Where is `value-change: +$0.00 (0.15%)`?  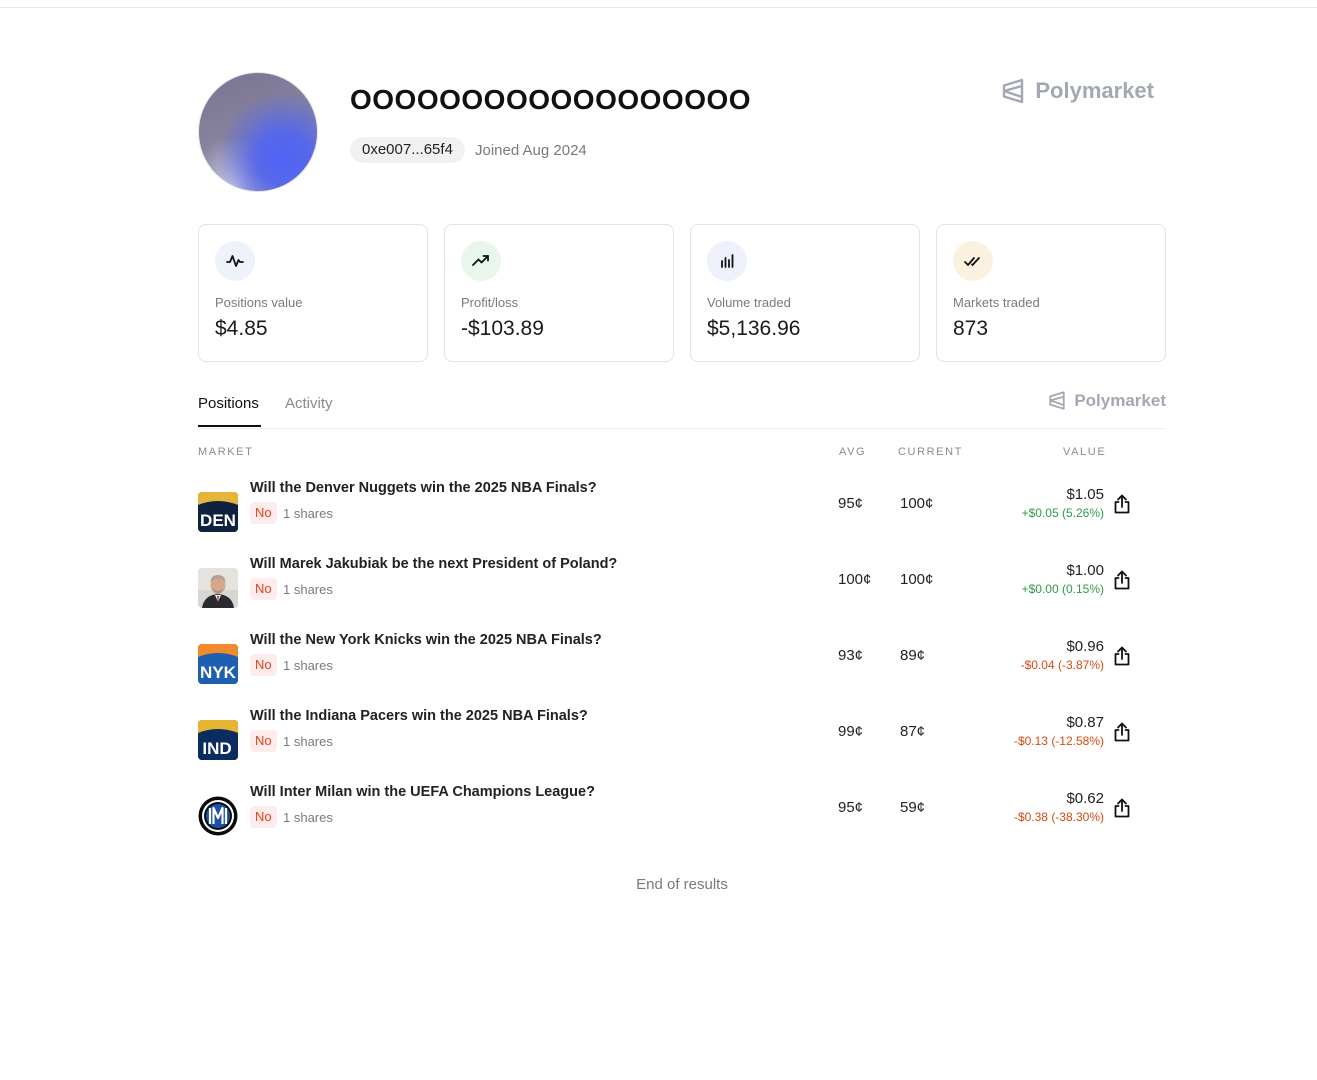
value-change: +$0.00 (0.15%) is located at coordinates (1062, 589).